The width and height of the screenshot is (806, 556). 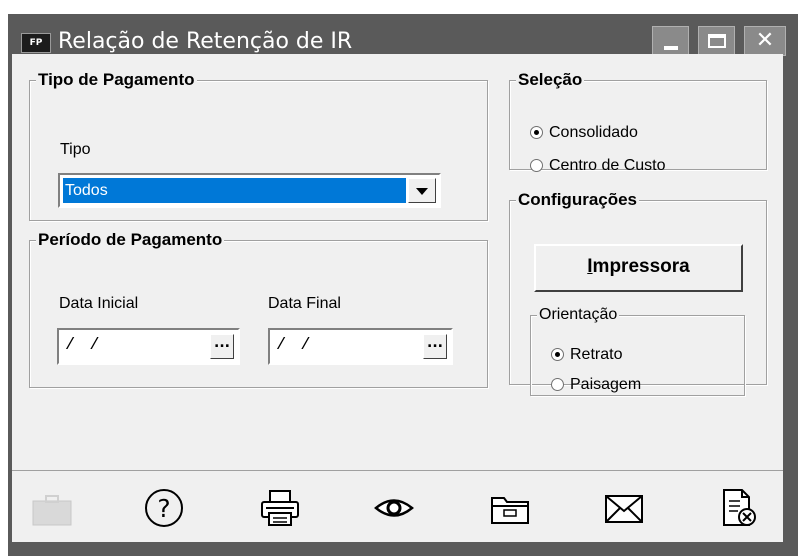 I want to click on app-icon: FP, so click(x=36, y=43).